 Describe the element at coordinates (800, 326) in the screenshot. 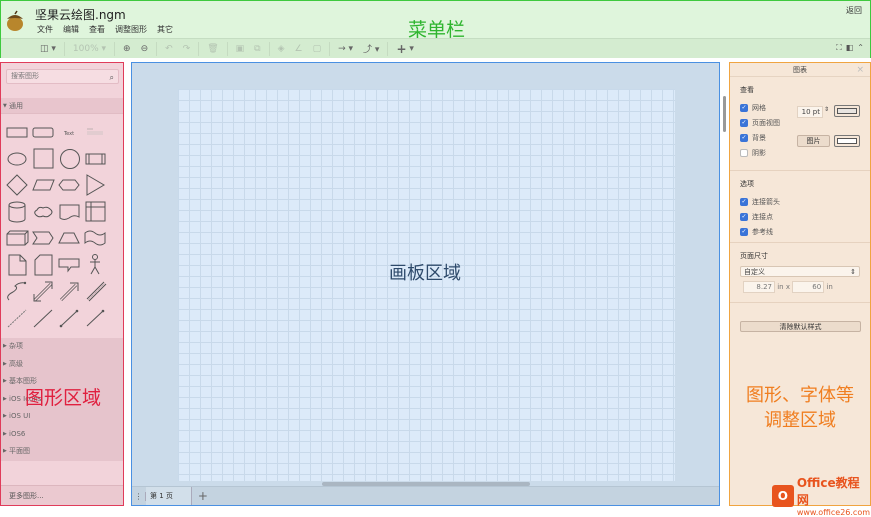

I see `clear-default-style-button: 清除默认样式` at that location.